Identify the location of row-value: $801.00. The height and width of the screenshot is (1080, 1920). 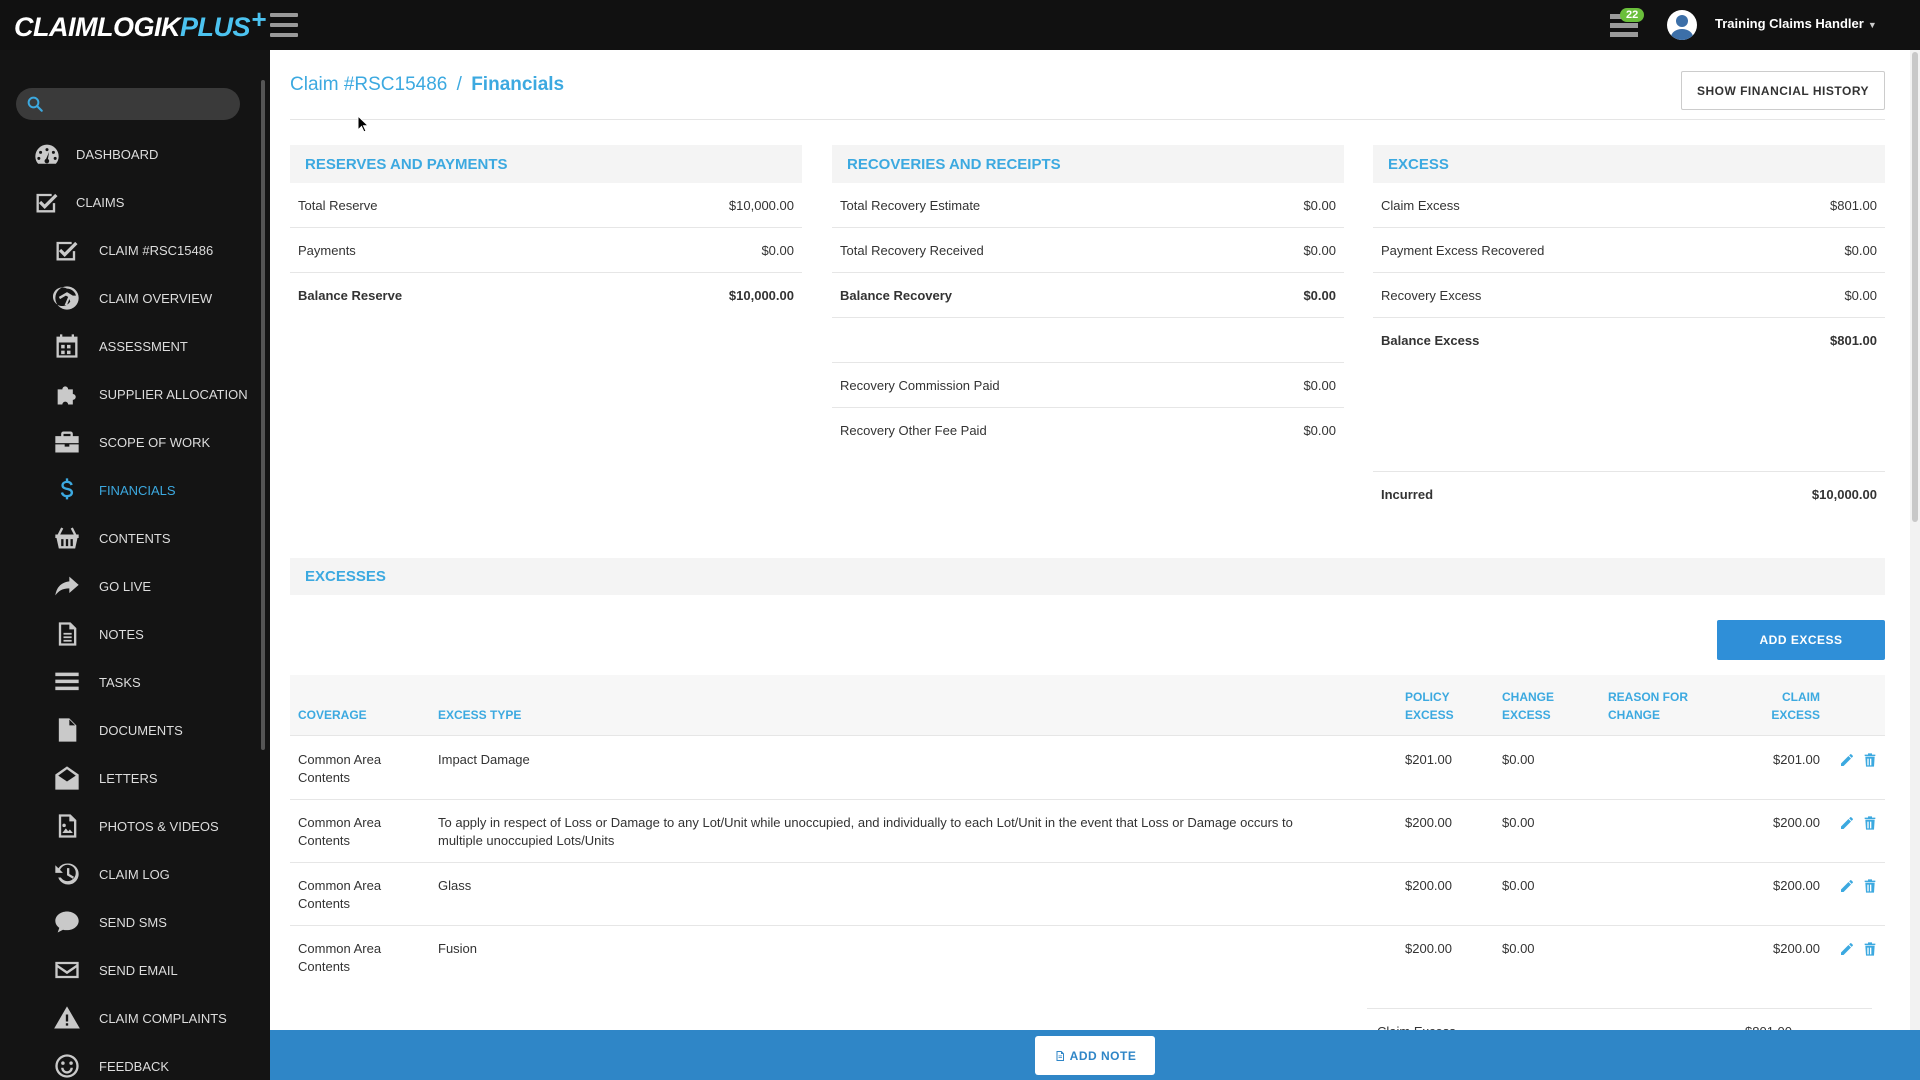
(1853, 340).